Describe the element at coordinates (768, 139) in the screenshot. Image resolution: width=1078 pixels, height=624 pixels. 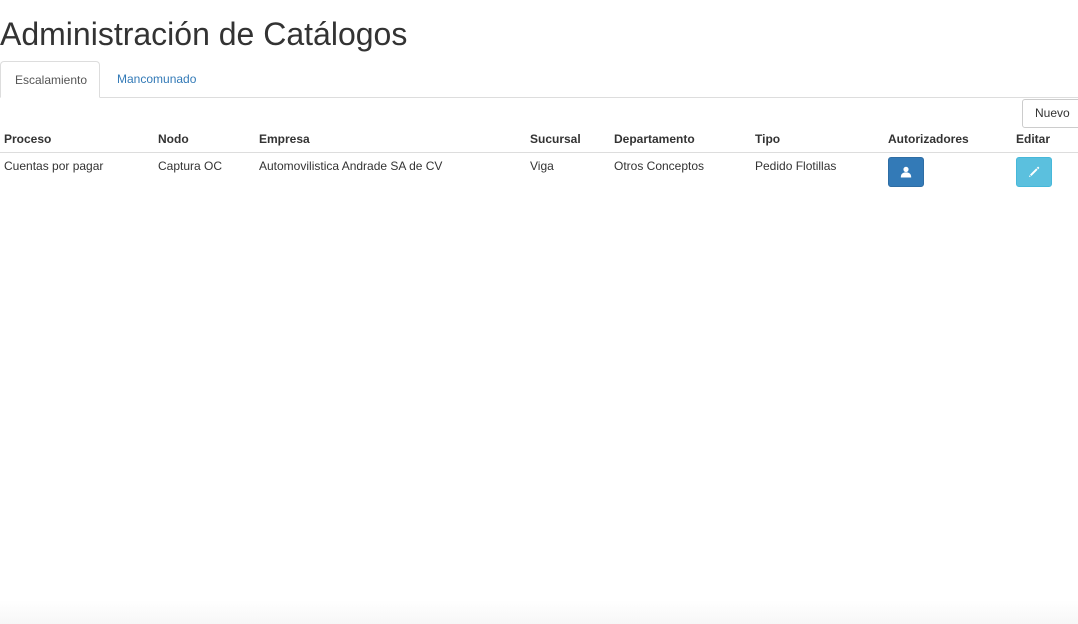
I see `column-header-tipo: Tipo` at that location.